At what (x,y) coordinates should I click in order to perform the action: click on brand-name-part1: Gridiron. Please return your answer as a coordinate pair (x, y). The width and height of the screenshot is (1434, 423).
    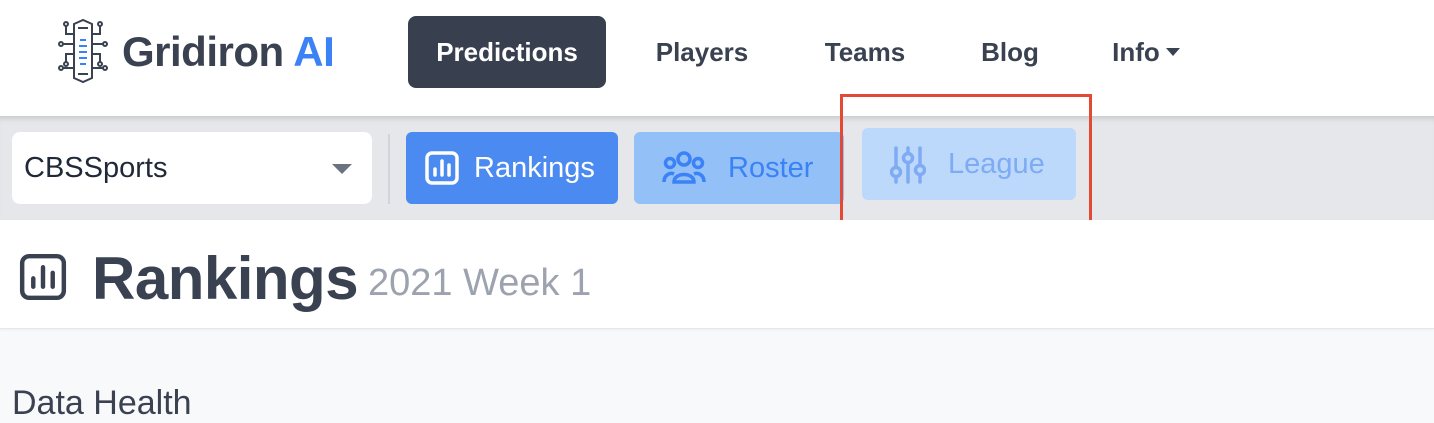
    Looking at the image, I should click on (203, 51).